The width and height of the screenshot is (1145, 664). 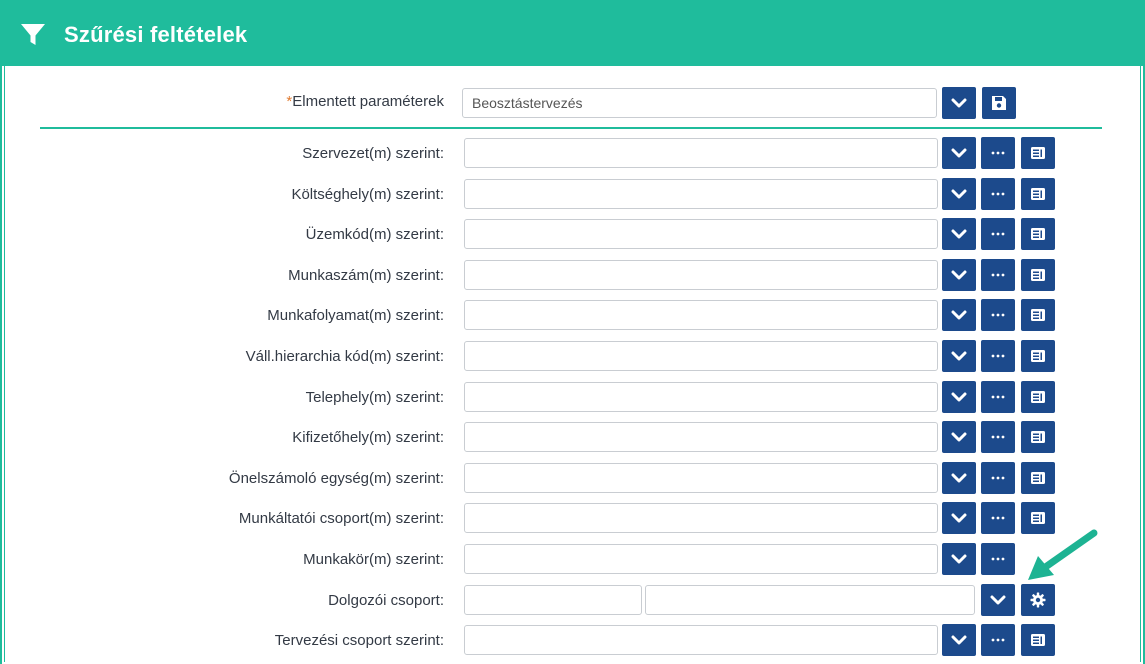 I want to click on browse-button-munkafolyamat-m-szerint, so click(x=998, y=315).